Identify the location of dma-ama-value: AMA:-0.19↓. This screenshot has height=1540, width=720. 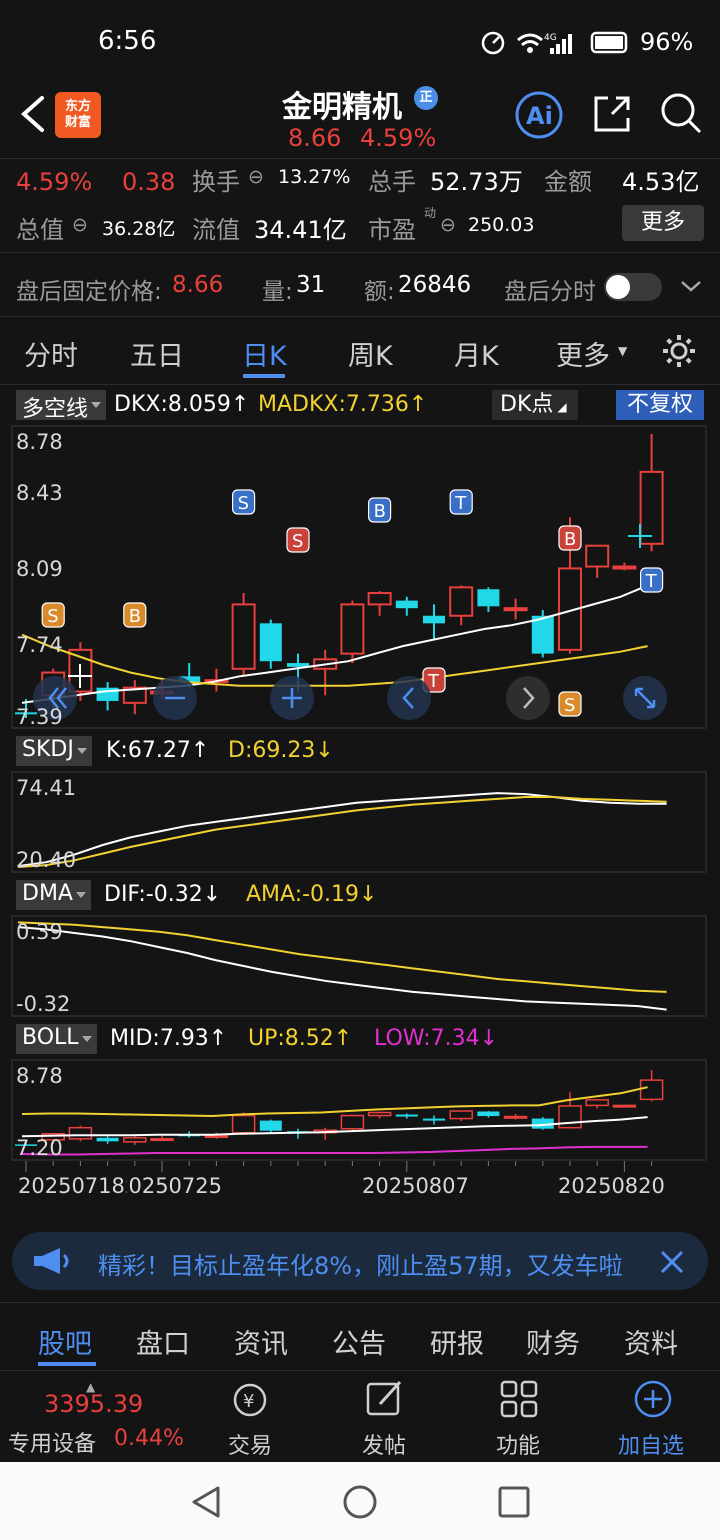
(312, 894).